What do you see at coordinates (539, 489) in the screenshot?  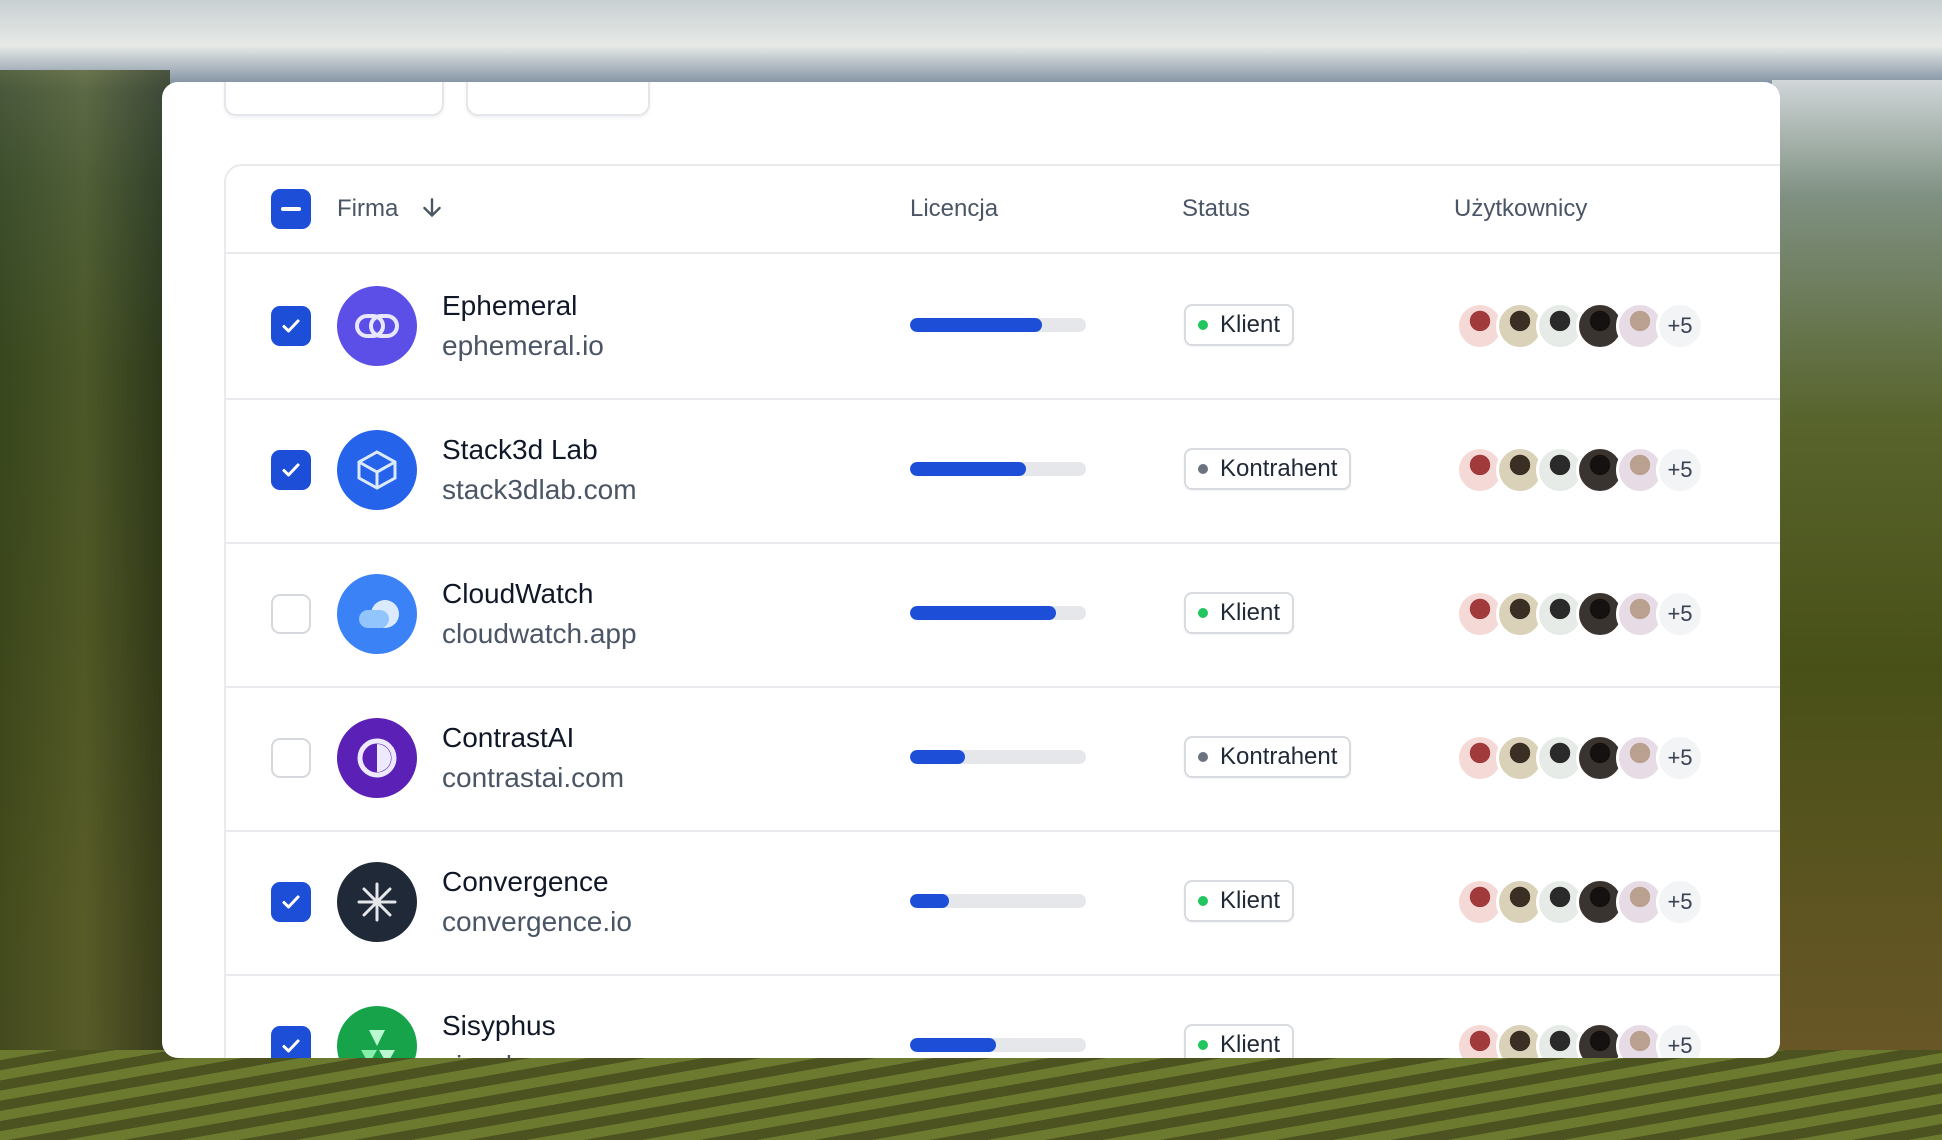 I see `company-domain: stack3dlab.com` at bounding box center [539, 489].